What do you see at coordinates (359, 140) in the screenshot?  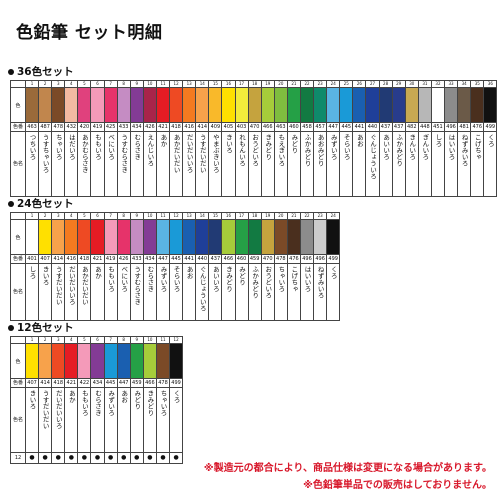 I see `color-name: あお` at bounding box center [359, 140].